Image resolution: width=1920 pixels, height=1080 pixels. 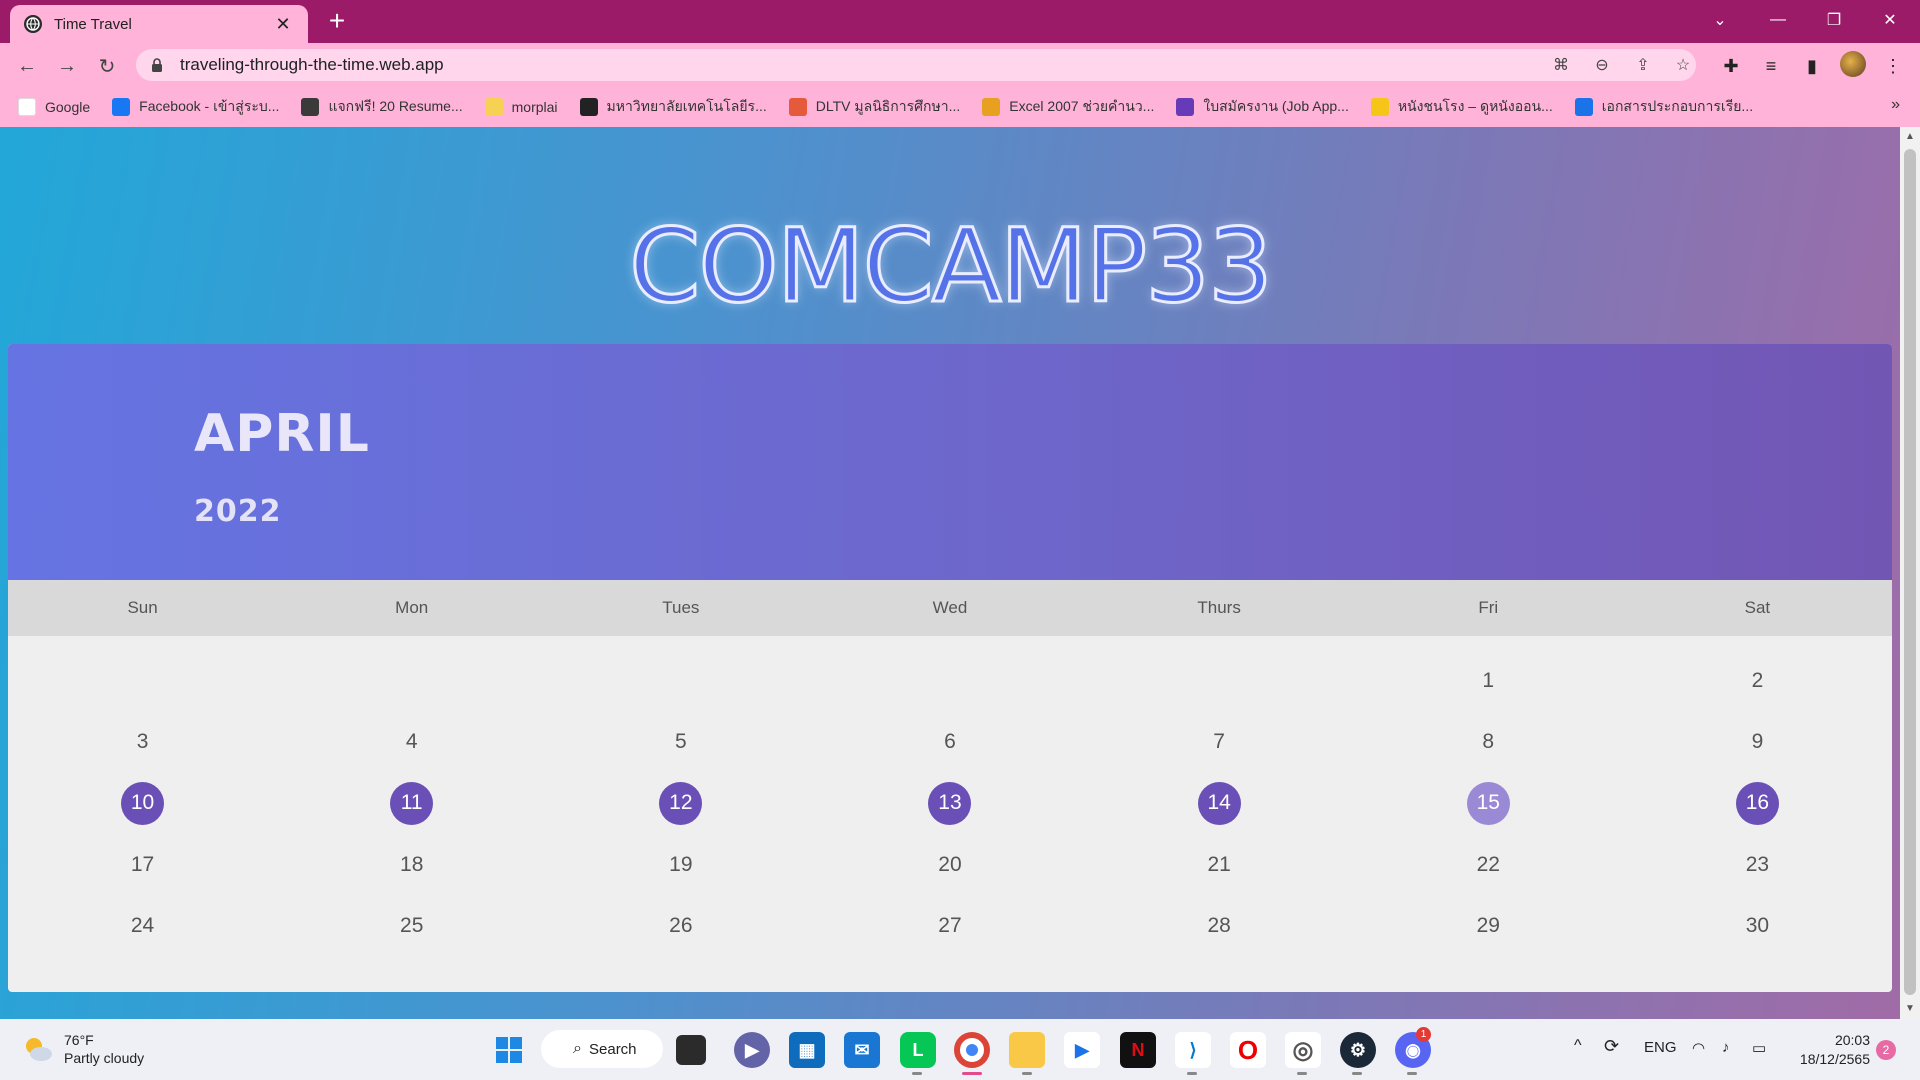 I want to click on volume-icon: ♪, so click(x=1726, y=1047).